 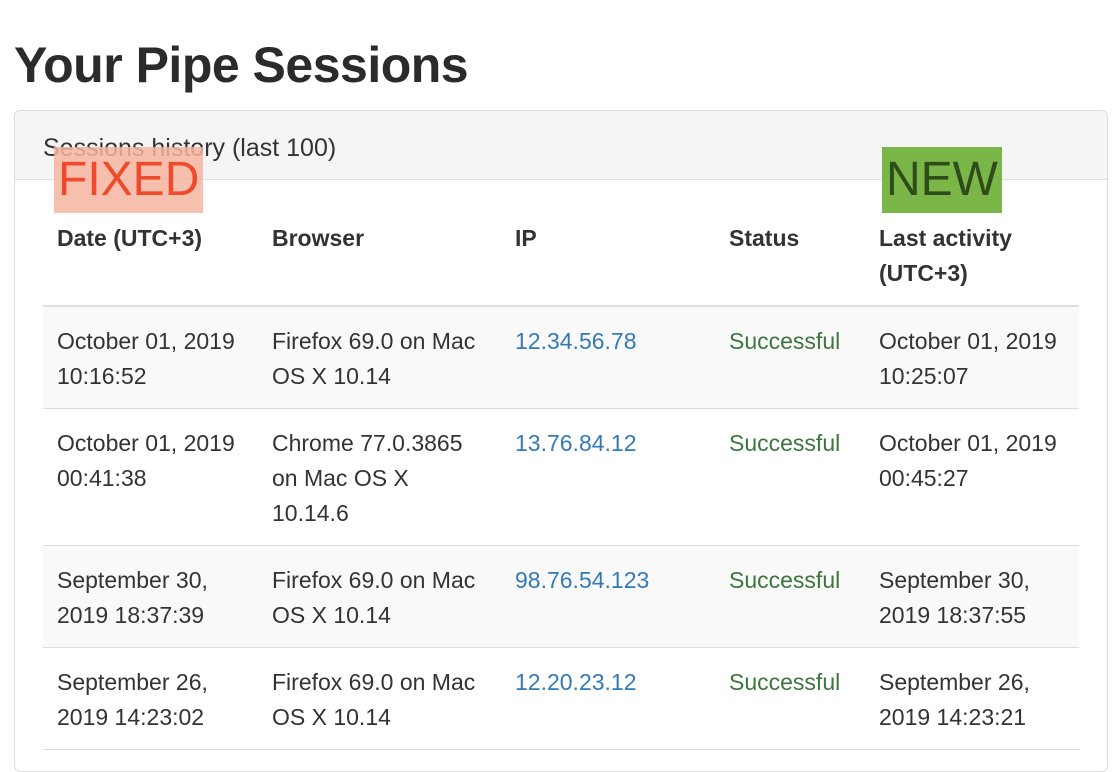 What do you see at coordinates (150, 596) in the screenshot?
I see `cell-date: September 30, 2019 18:37:39` at bounding box center [150, 596].